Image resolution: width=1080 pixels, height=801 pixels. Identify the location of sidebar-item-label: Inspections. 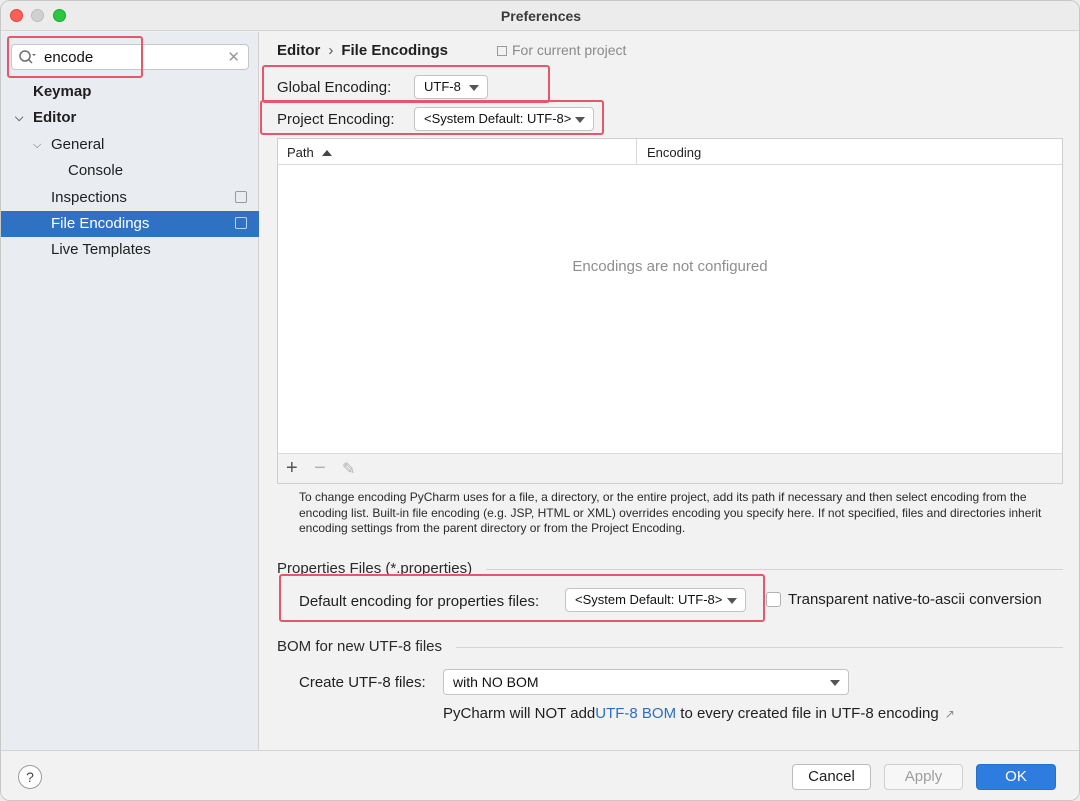
(89, 197).